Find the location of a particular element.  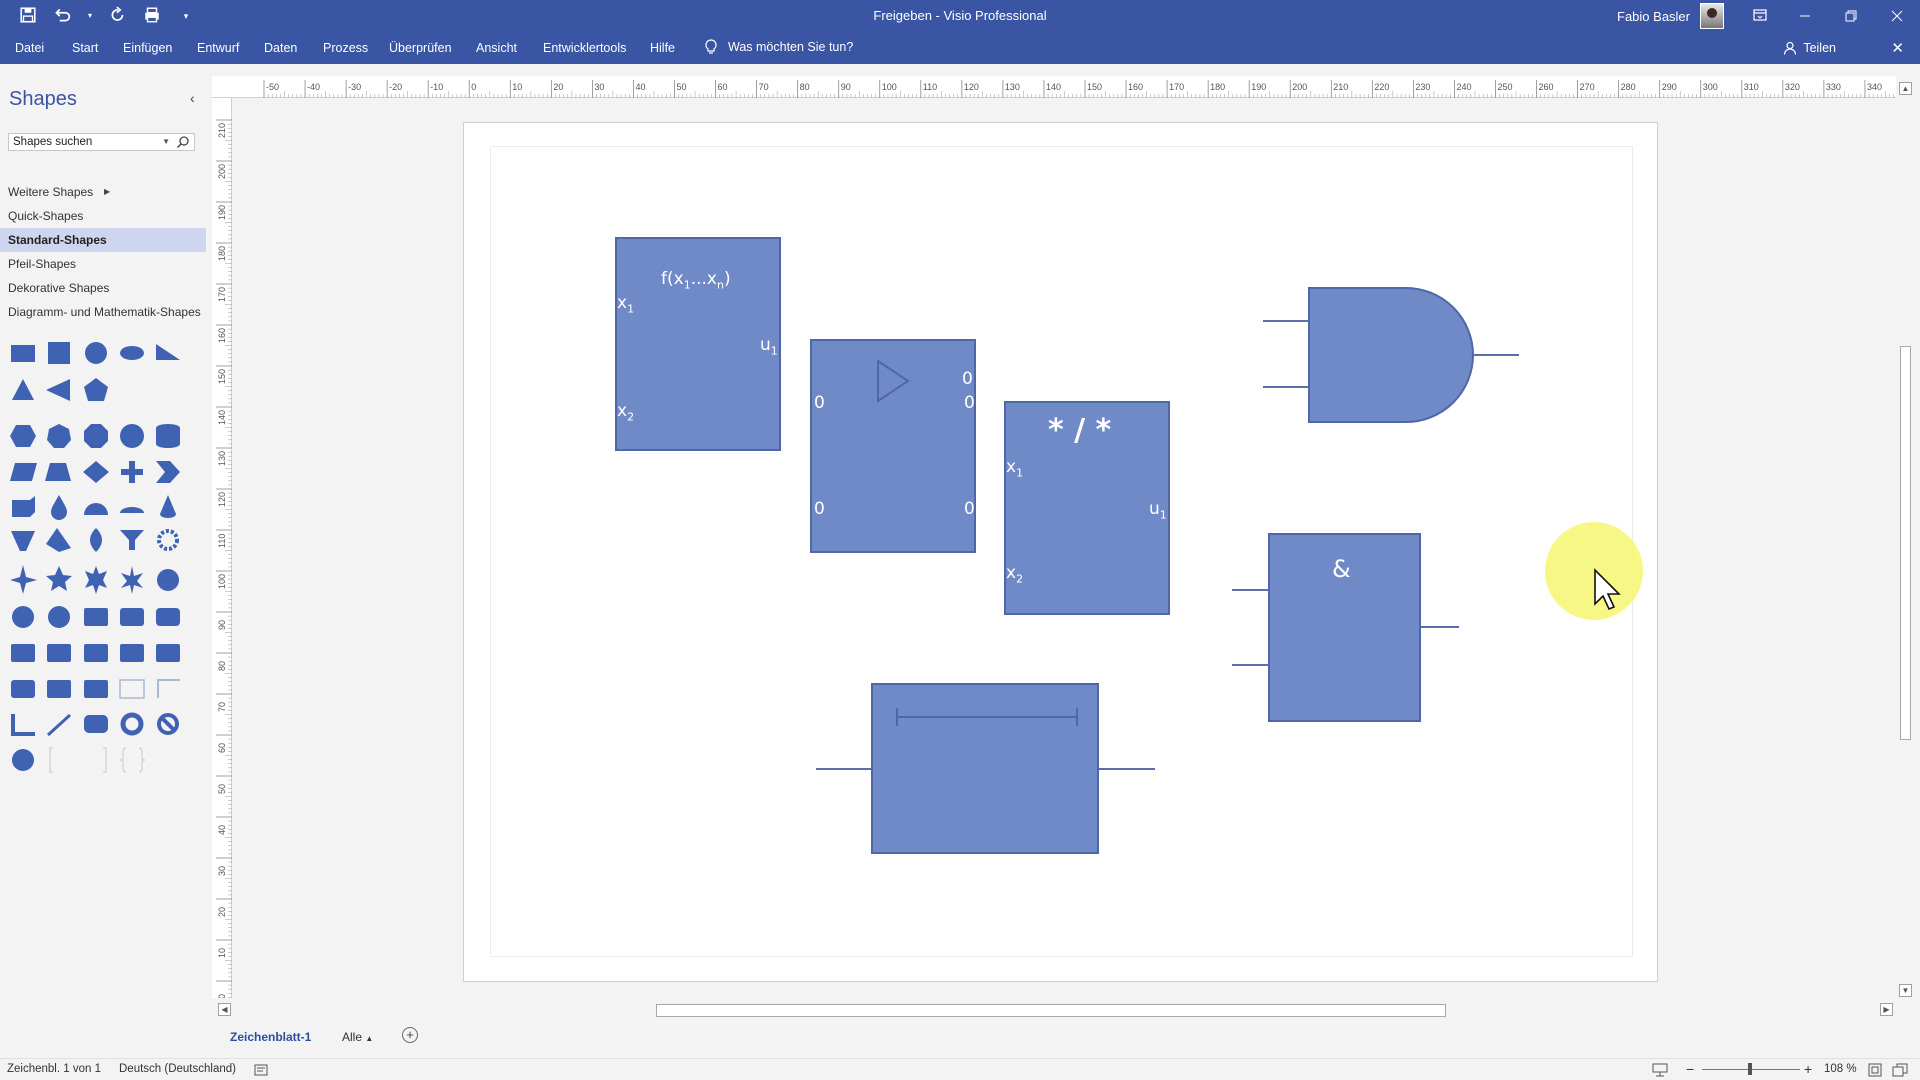

heptagon-shape-icon is located at coordinates (59, 436).